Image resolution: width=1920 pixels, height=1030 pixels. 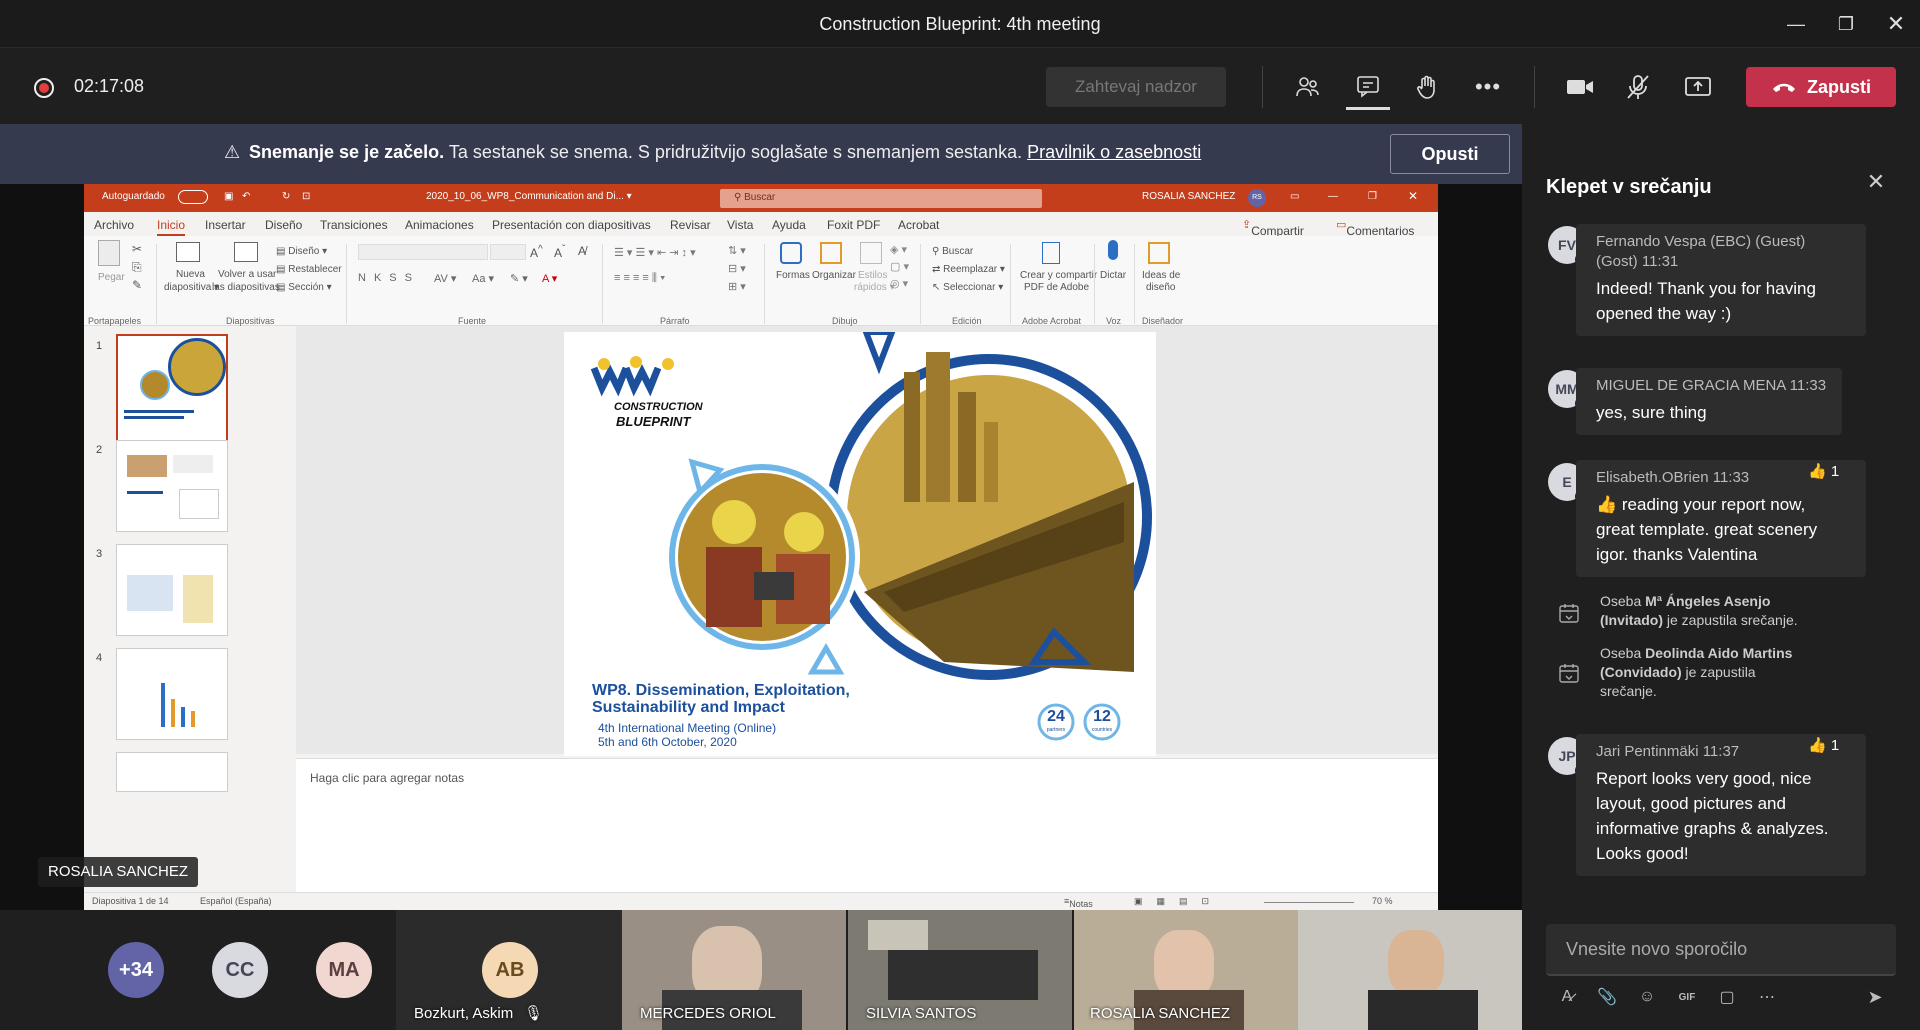 I want to click on view-buttons: ▣▦▤⊡, so click(x=1178, y=901).